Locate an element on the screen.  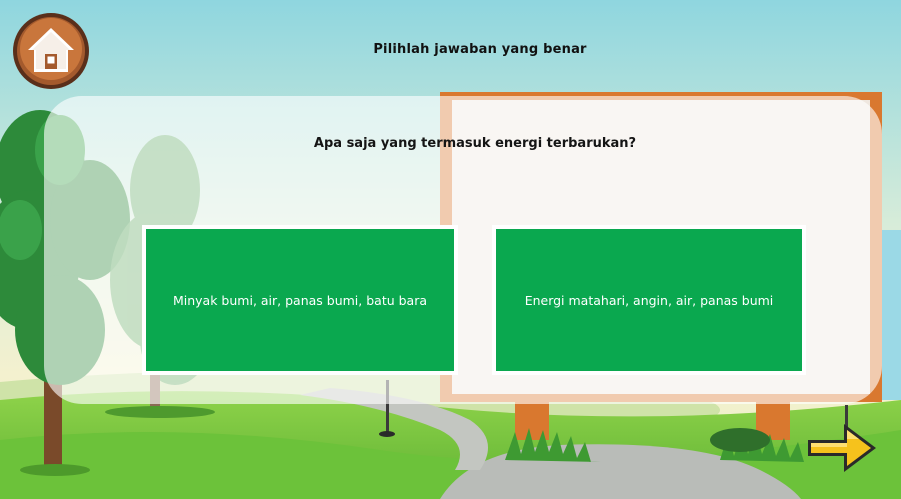
answer-option-a-label: Minyak bumi, air, panas bumi, batu bara is located at coordinates (300, 300).